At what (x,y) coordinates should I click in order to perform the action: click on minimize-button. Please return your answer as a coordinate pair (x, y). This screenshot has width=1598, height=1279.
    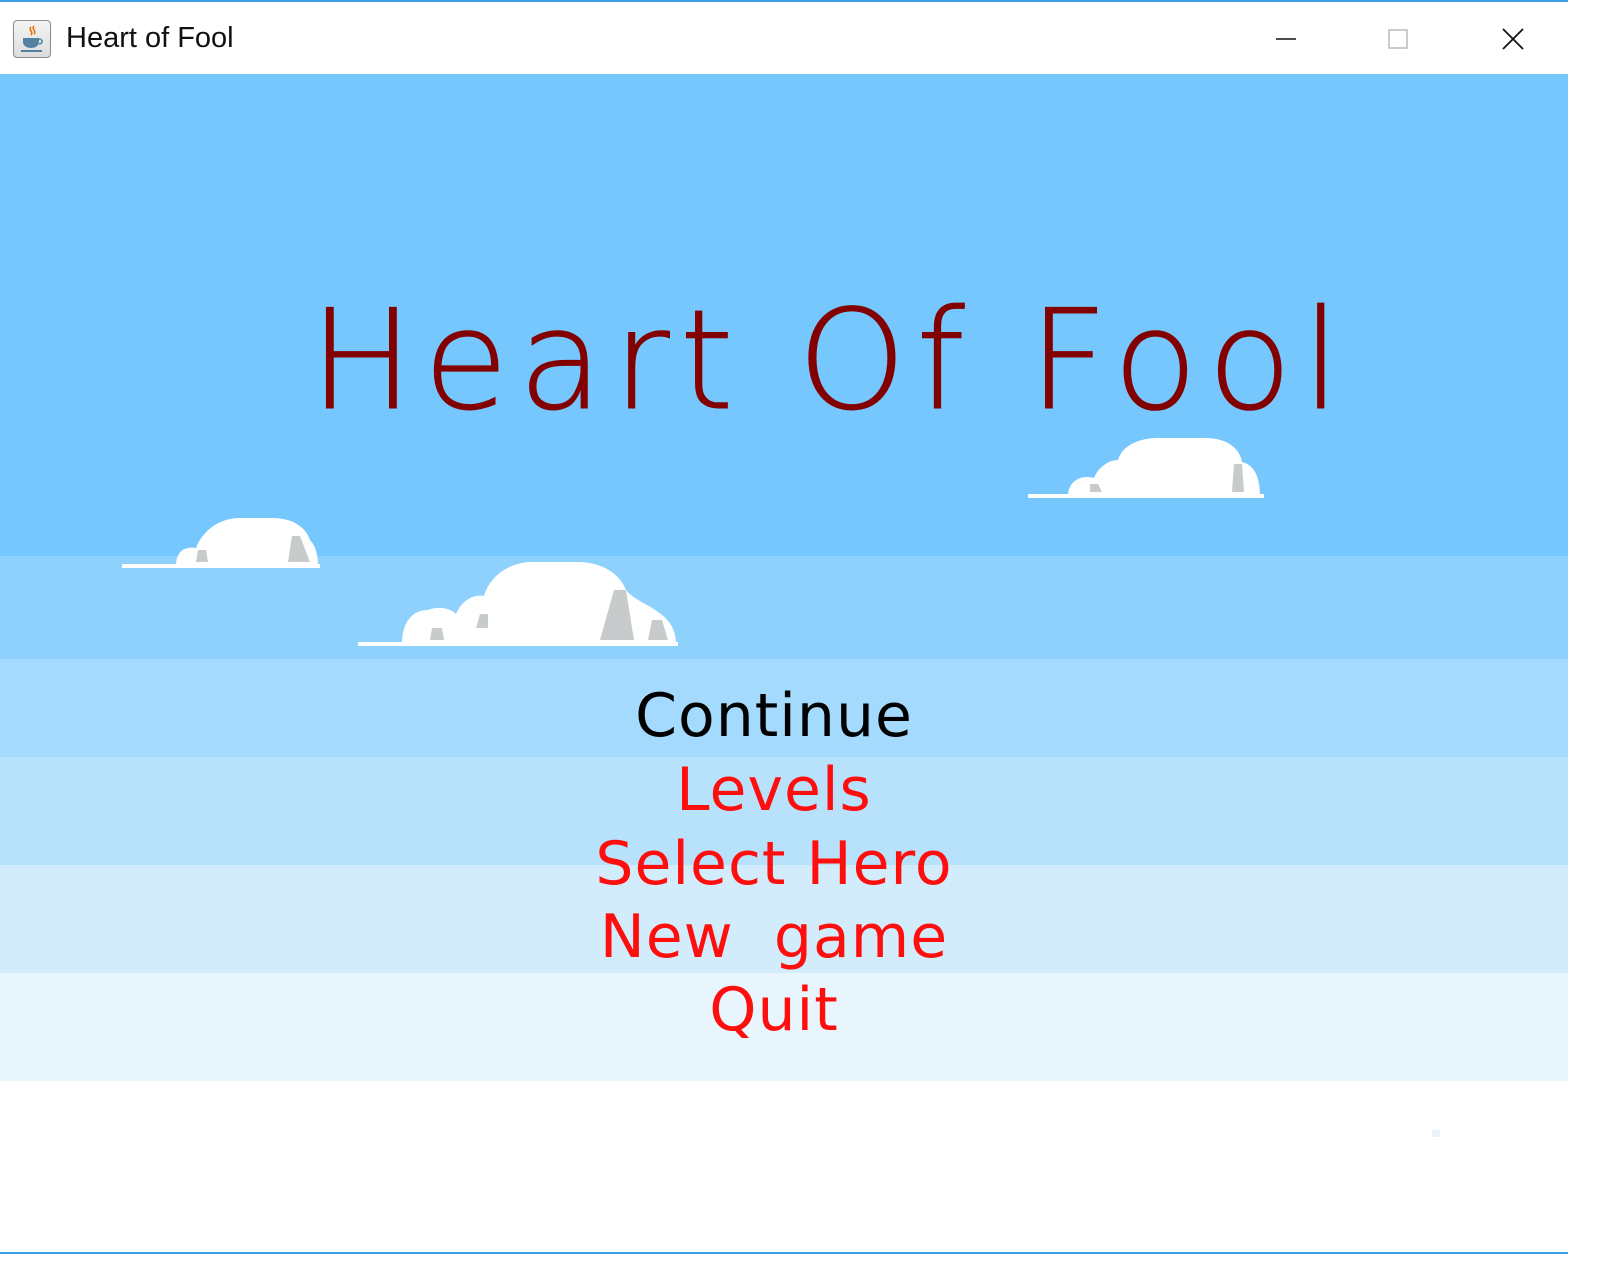
    Looking at the image, I should click on (1286, 39).